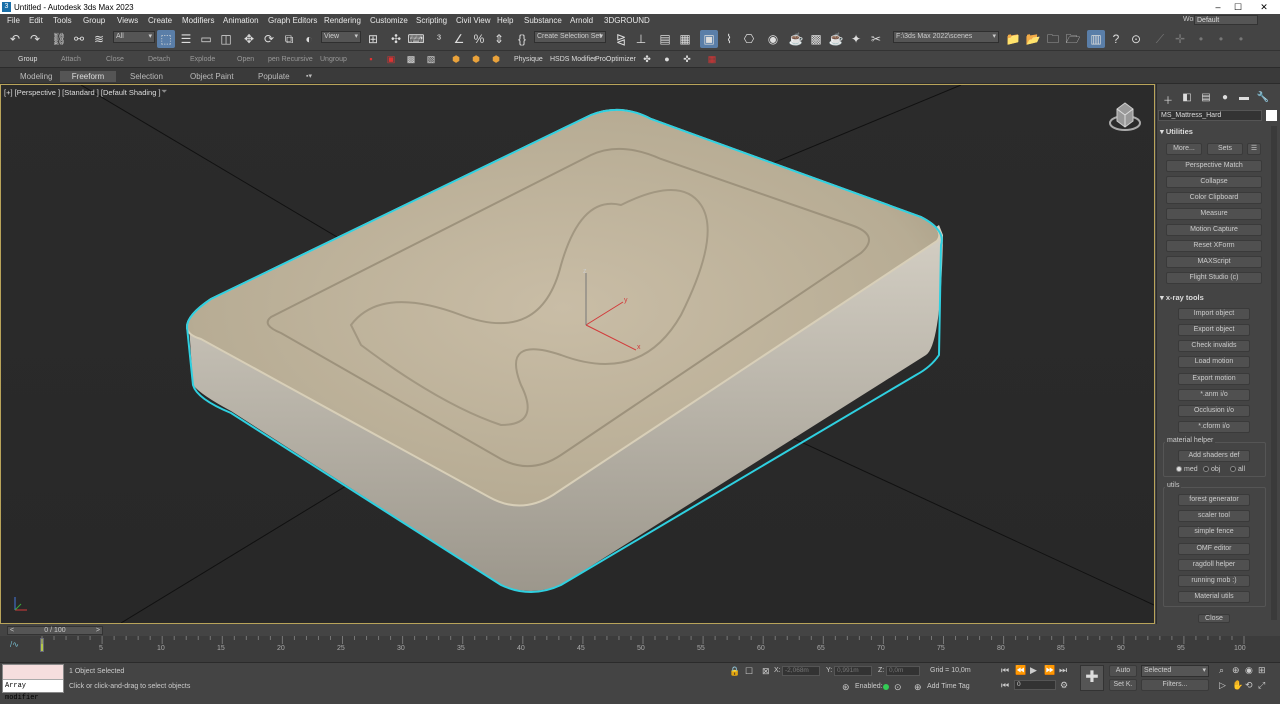 This screenshot has height=704, width=1280. Describe the element at coordinates (206, 39) in the screenshot. I see `rectangular-selection-icon: ▭` at that location.